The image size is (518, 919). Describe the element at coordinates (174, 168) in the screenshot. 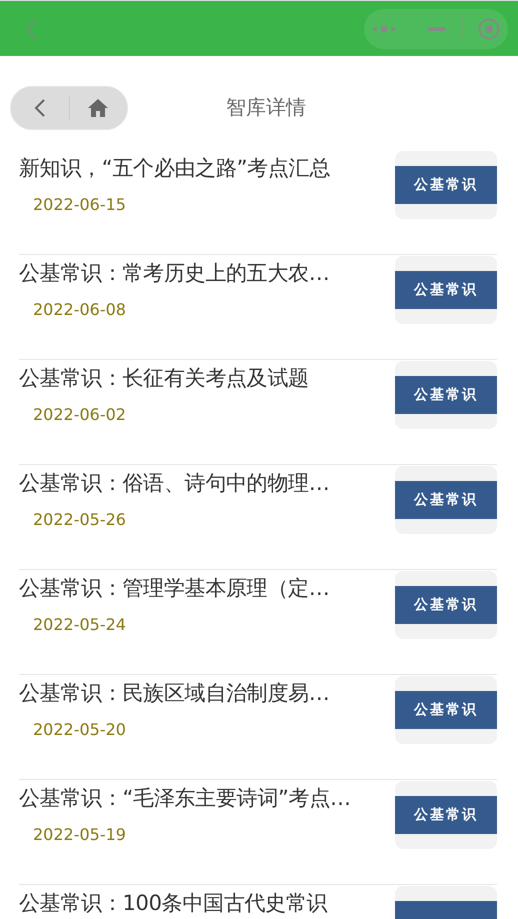

I see `article-title: 新知识，“五个必由之路”考点汇总` at that location.